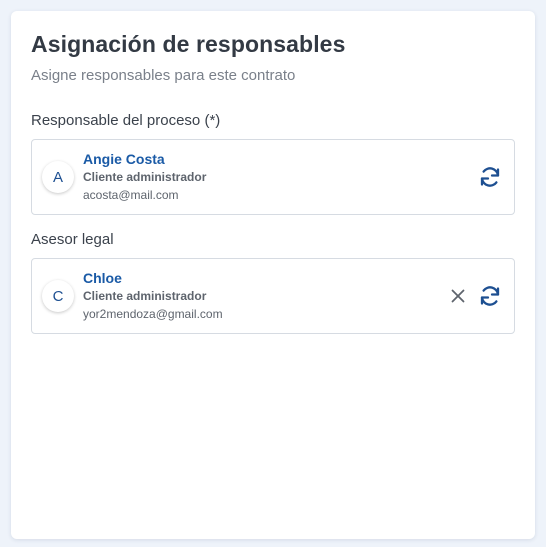 This screenshot has width=546, height=547. Describe the element at coordinates (124, 159) in the screenshot. I see `user-name: Angie Costa` at that location.